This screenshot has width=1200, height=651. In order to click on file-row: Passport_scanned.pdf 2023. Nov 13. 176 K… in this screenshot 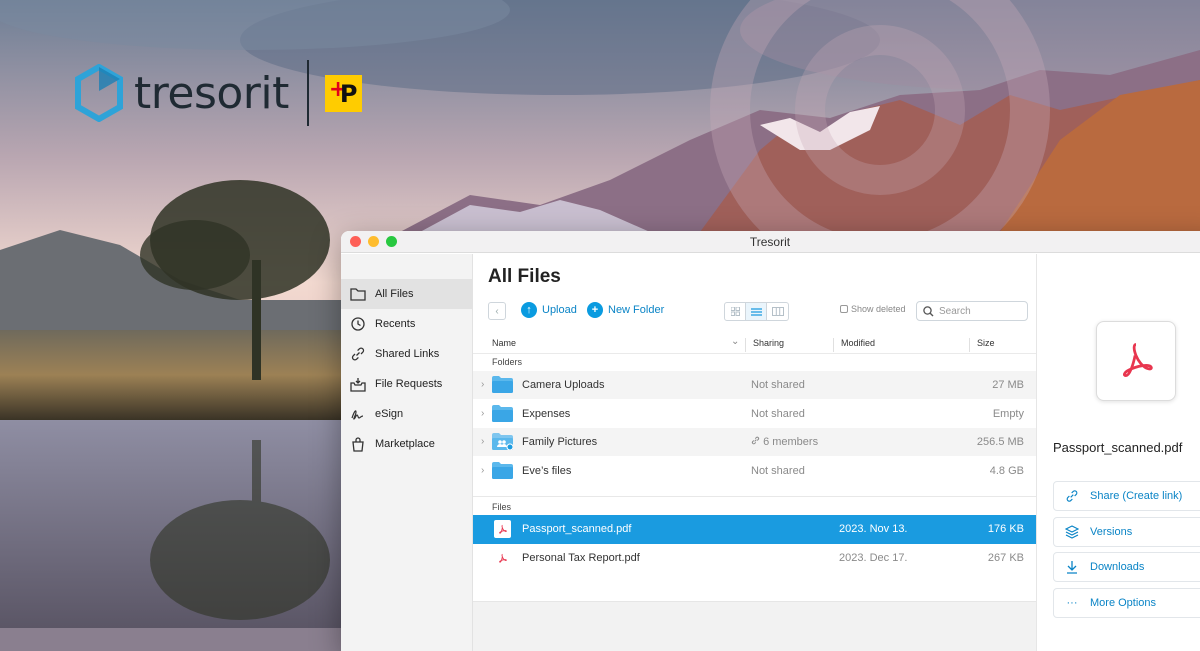, I will do `click(754, 529)`.